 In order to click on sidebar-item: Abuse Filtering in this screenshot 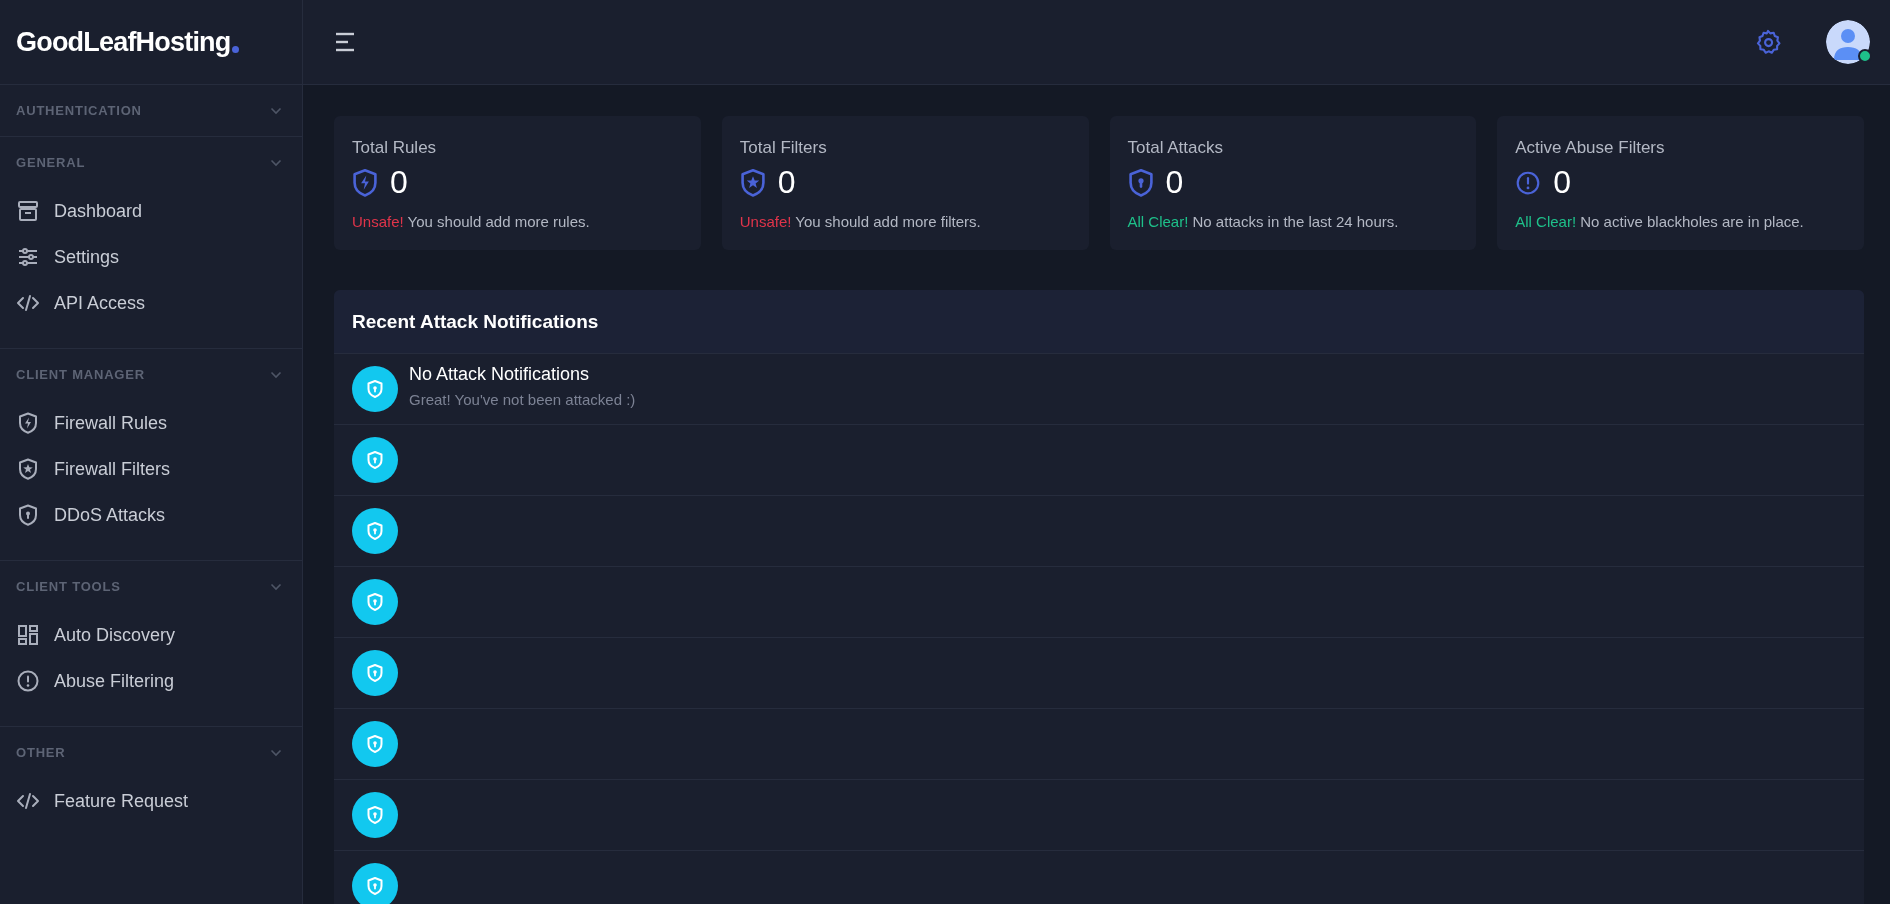, I will do `click(151, 681)`.